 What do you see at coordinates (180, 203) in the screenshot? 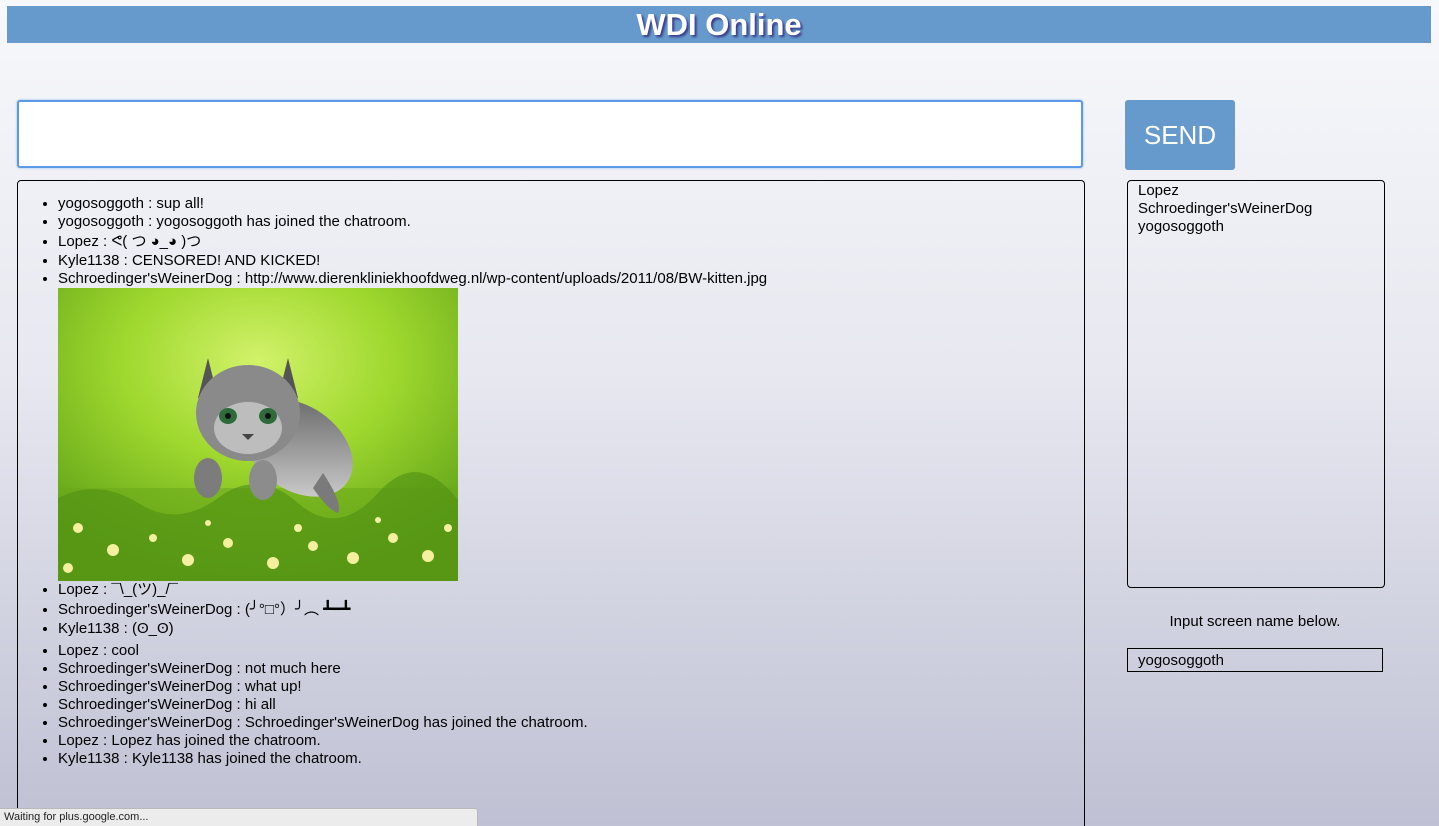
I see `message-text: sup all!` at bounding box center [180, 203].